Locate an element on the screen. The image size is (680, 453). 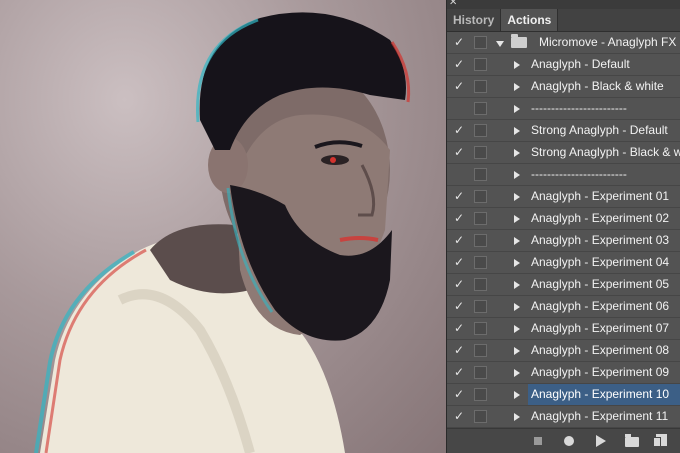
close-icon: ✕ is located at coordinates (453, 4).